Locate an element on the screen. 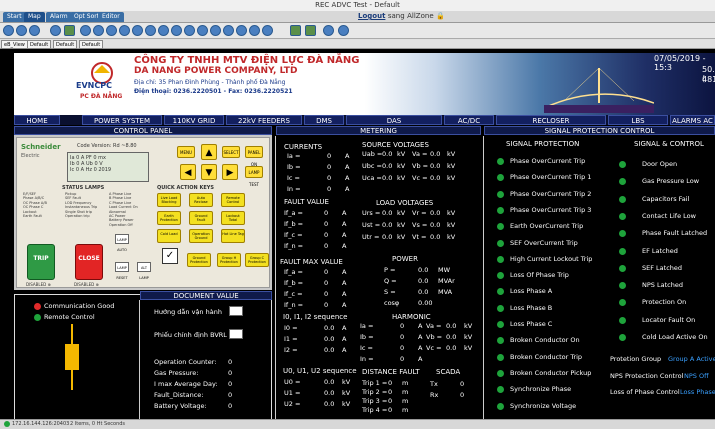 This screenshot has width=715, height=429. lock-icon: 🔒 is located at coordinates (440, 16).